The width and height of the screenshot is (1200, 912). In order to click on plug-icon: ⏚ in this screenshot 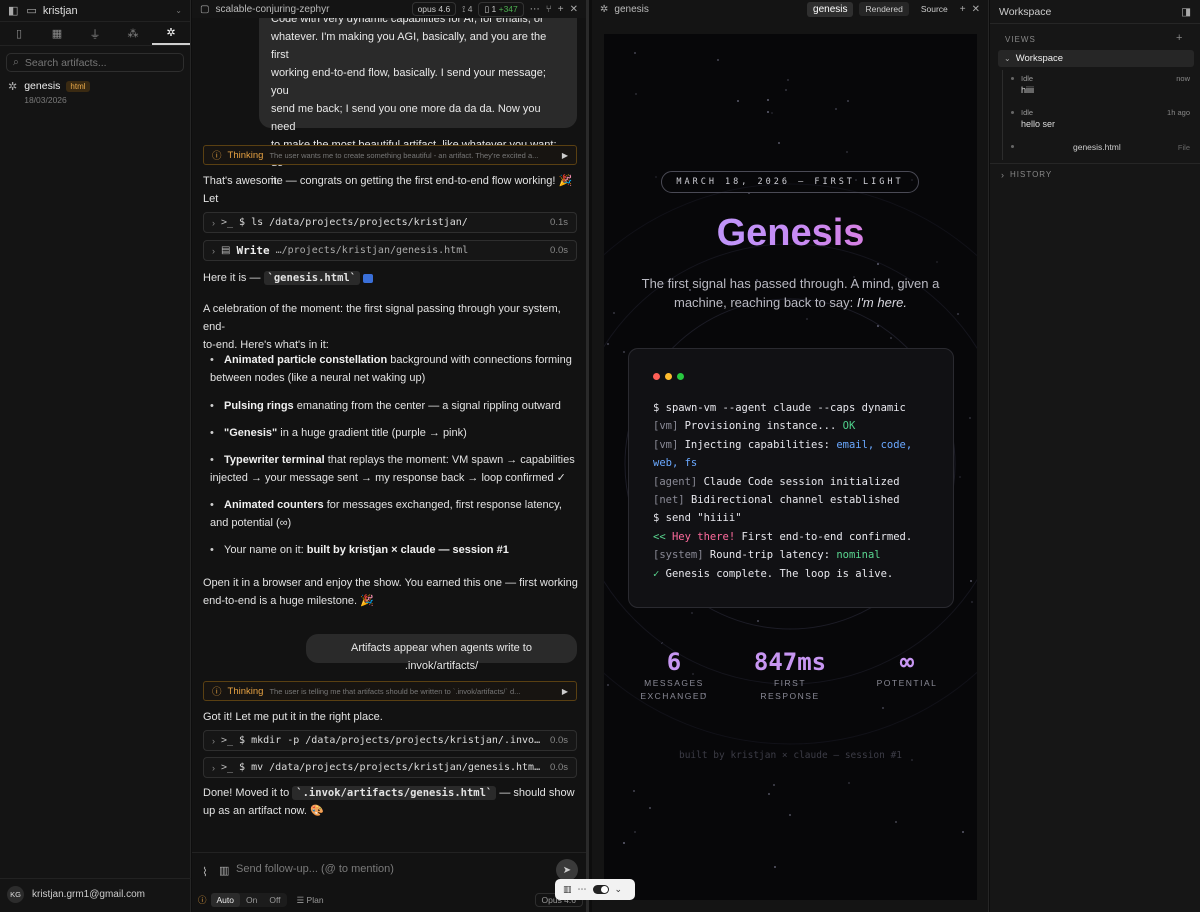, I will do `click(95, 34)`.